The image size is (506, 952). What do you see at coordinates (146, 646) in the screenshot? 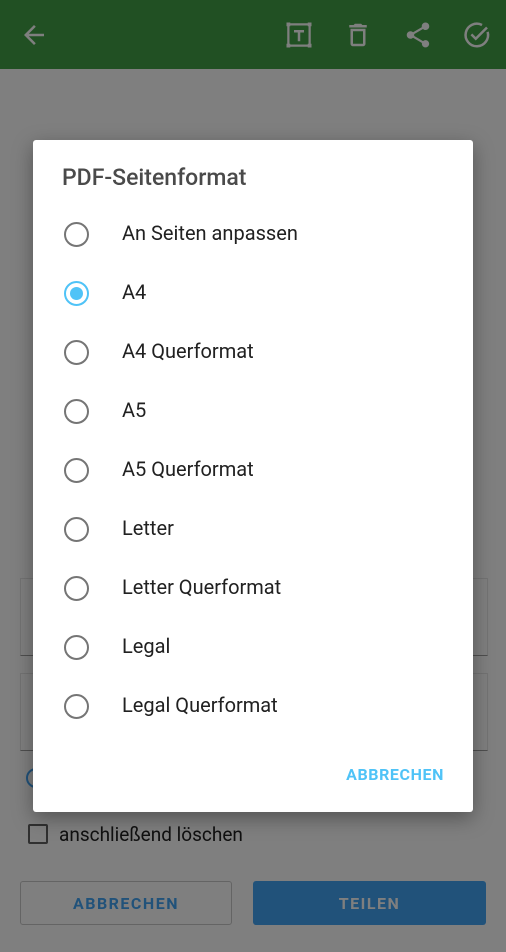
I see `option-label: Legal` at bounding box center [146, 646].